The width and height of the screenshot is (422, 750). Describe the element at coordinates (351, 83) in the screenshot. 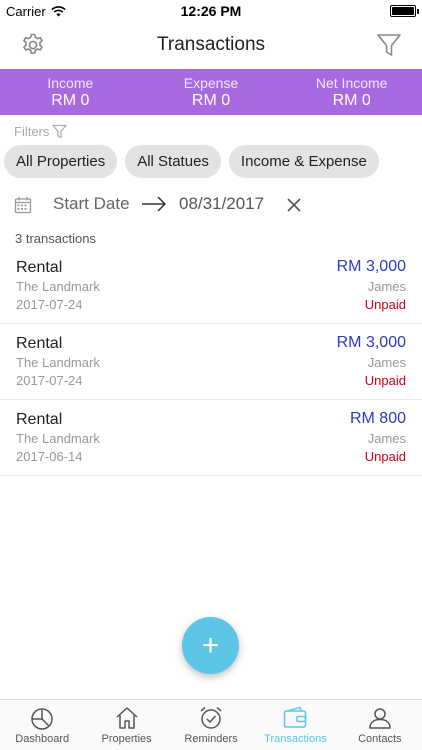

I see `summary-label: Net Income` at that location.